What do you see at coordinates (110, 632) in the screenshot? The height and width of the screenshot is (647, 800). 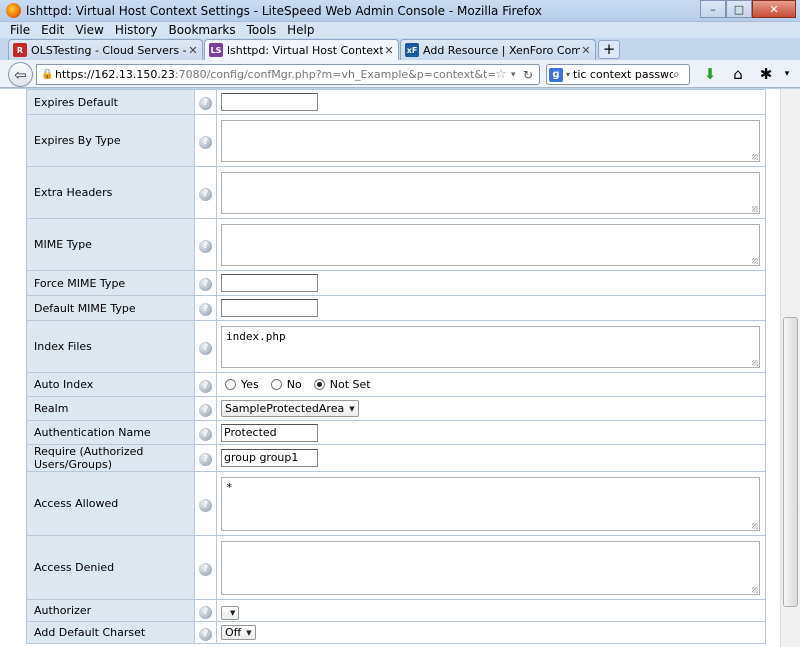 I see `setting-label: Add Default Charset` at bounding box center [110, 632].